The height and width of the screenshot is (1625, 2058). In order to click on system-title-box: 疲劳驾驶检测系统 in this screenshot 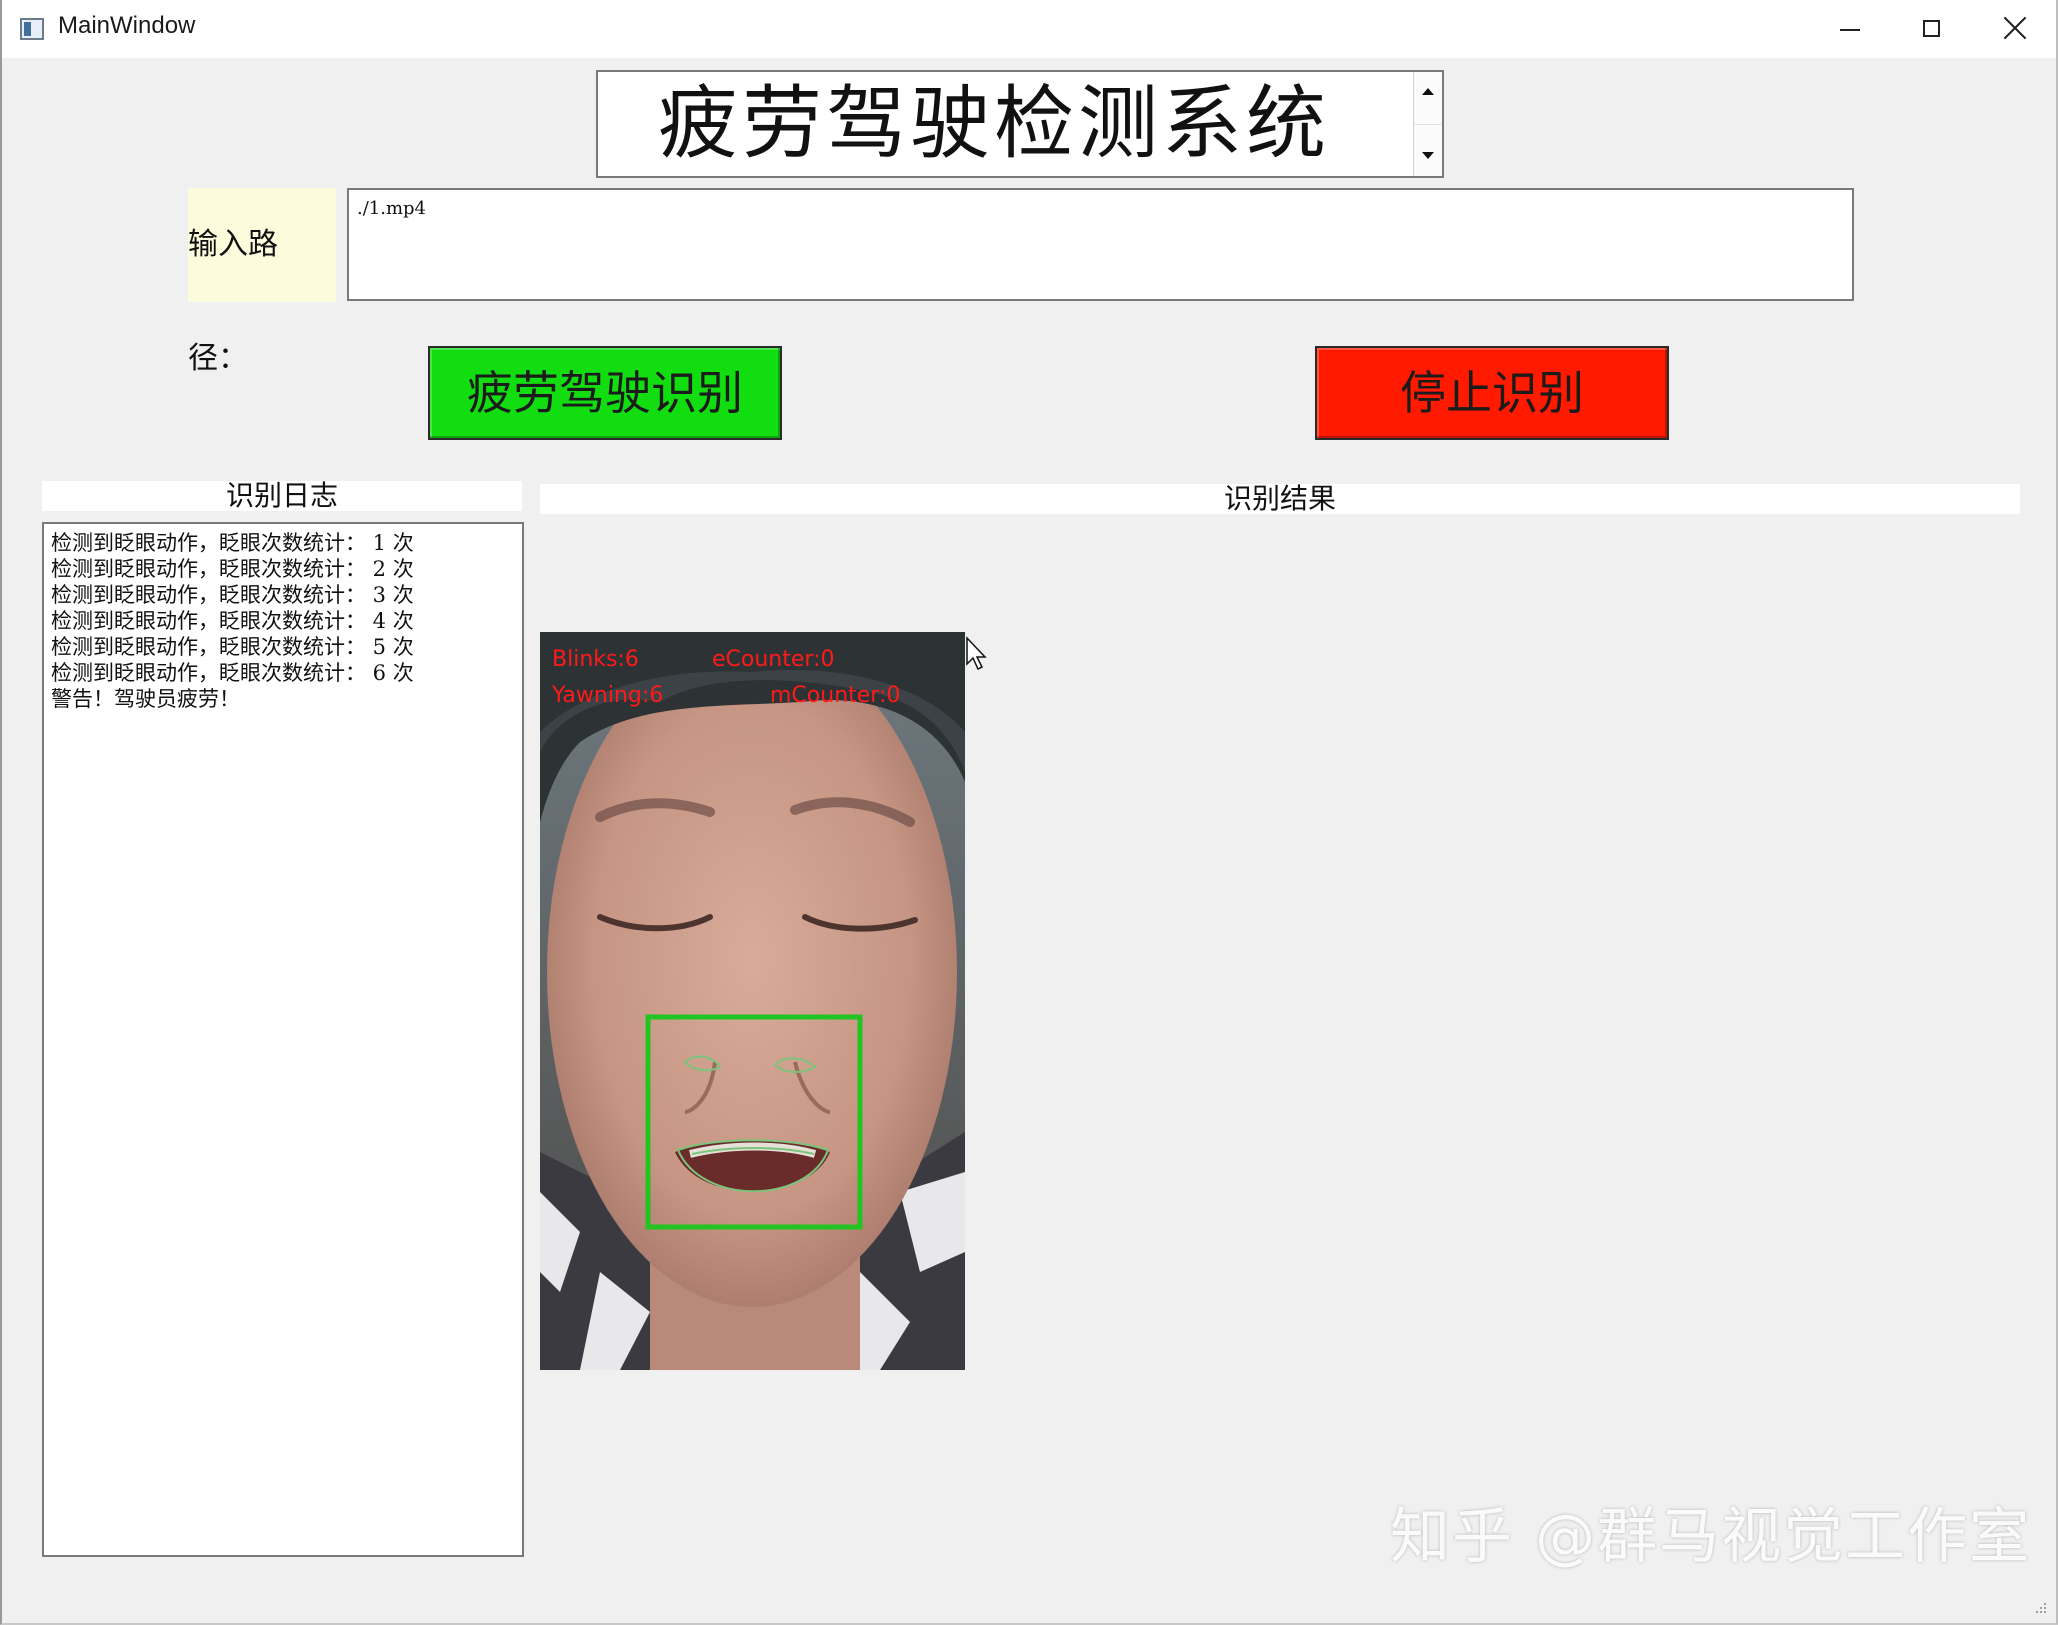, I will do `click(1020, 124)`.